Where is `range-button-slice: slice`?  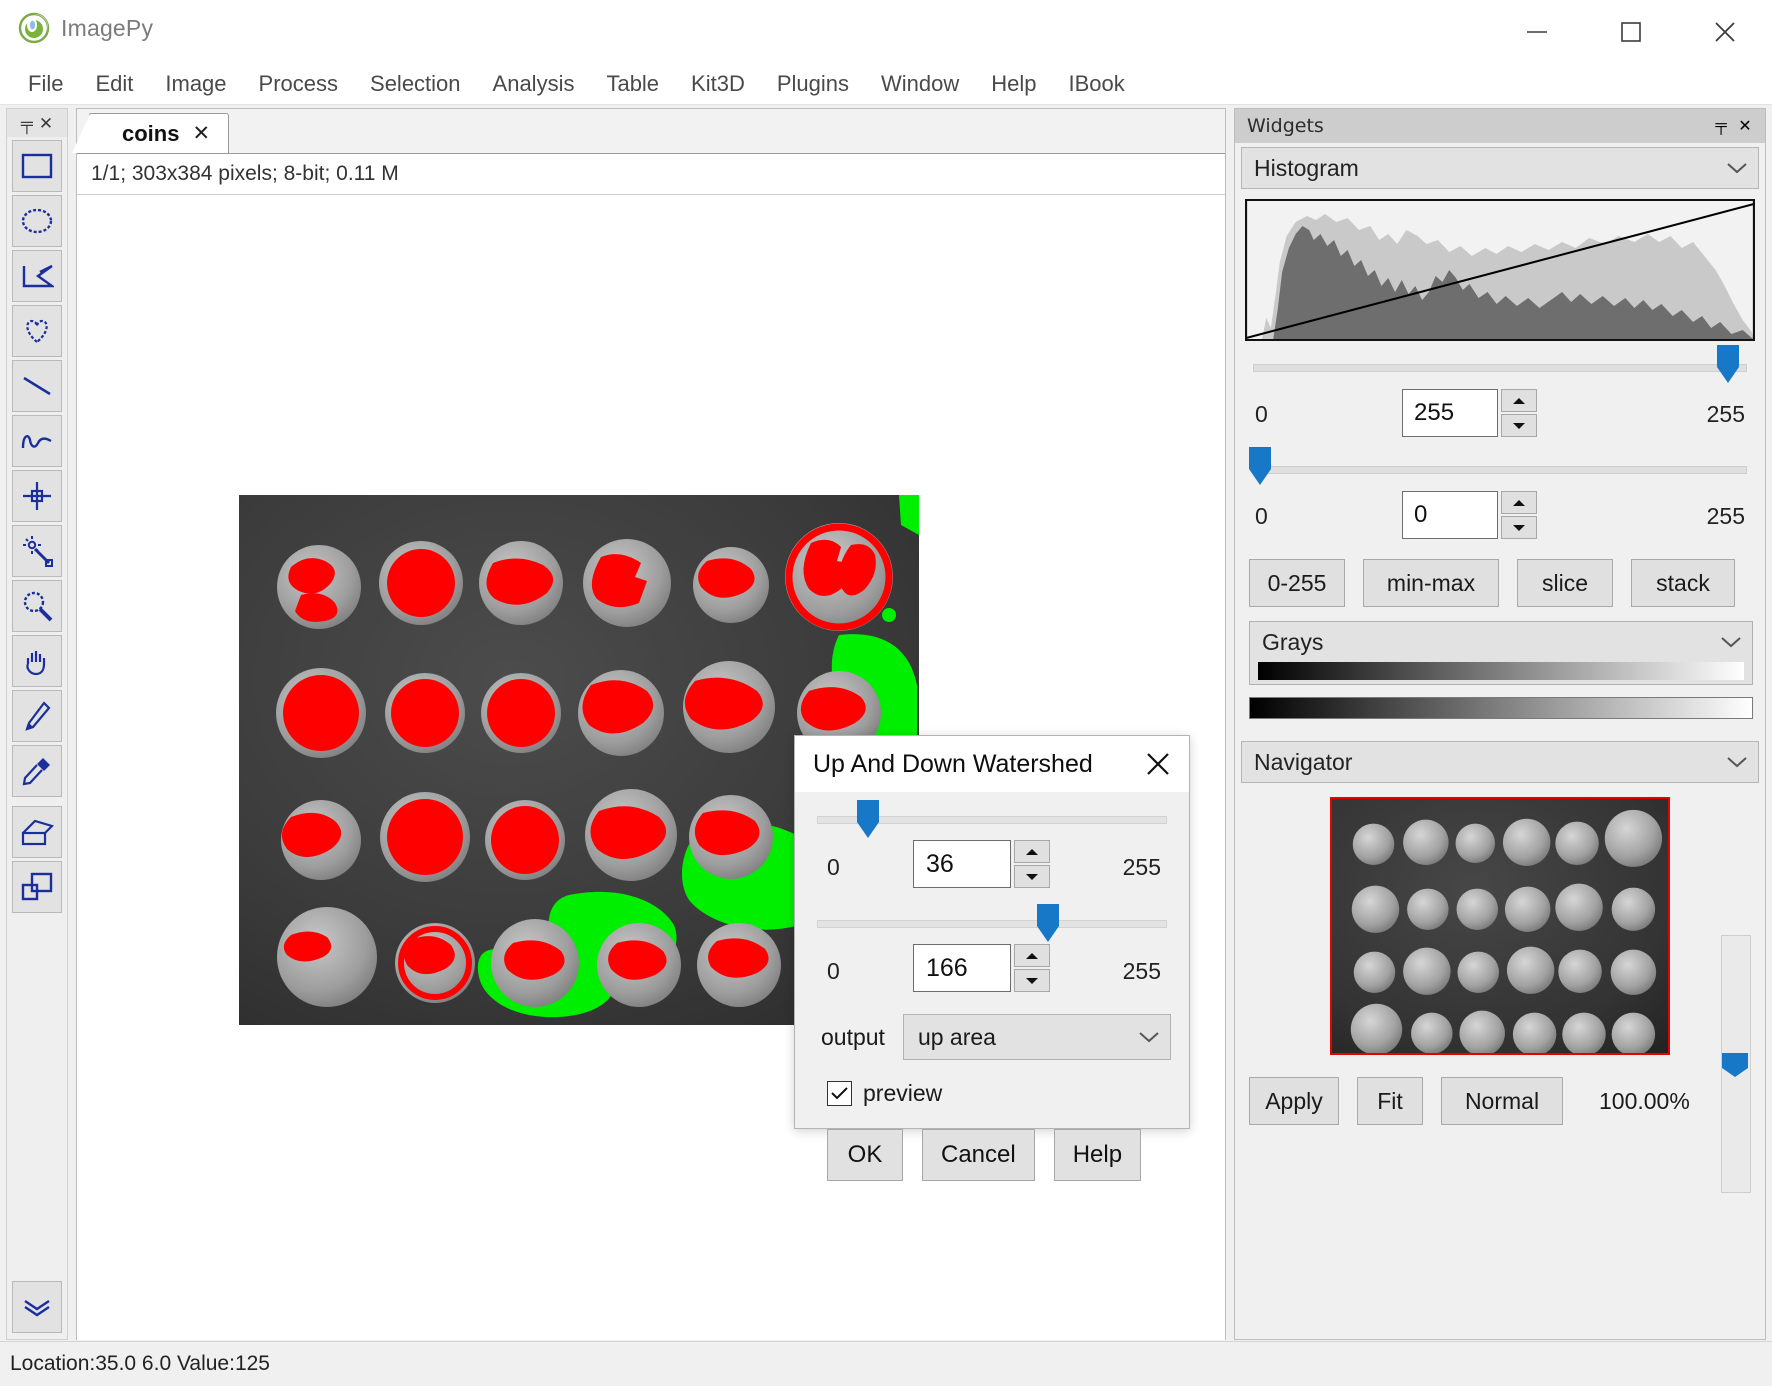
range-button-slice: slice is located at coordinates (1565, 583).